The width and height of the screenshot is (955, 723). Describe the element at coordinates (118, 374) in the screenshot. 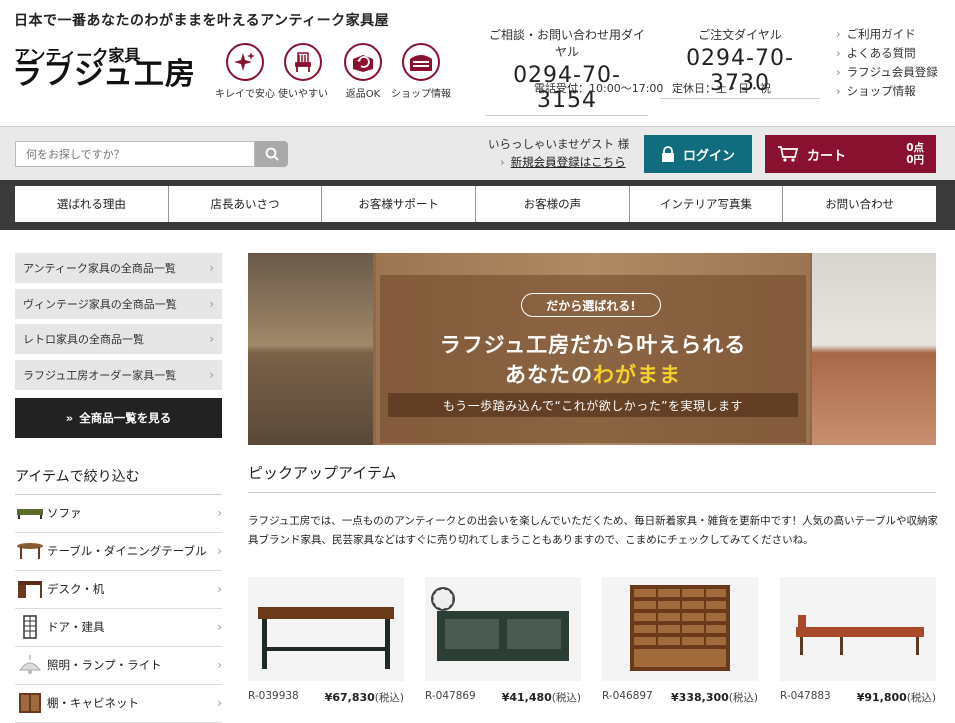

I see `sidebar-item-order: ラフジュ工房オーダー家具一覧 ›` at that location.